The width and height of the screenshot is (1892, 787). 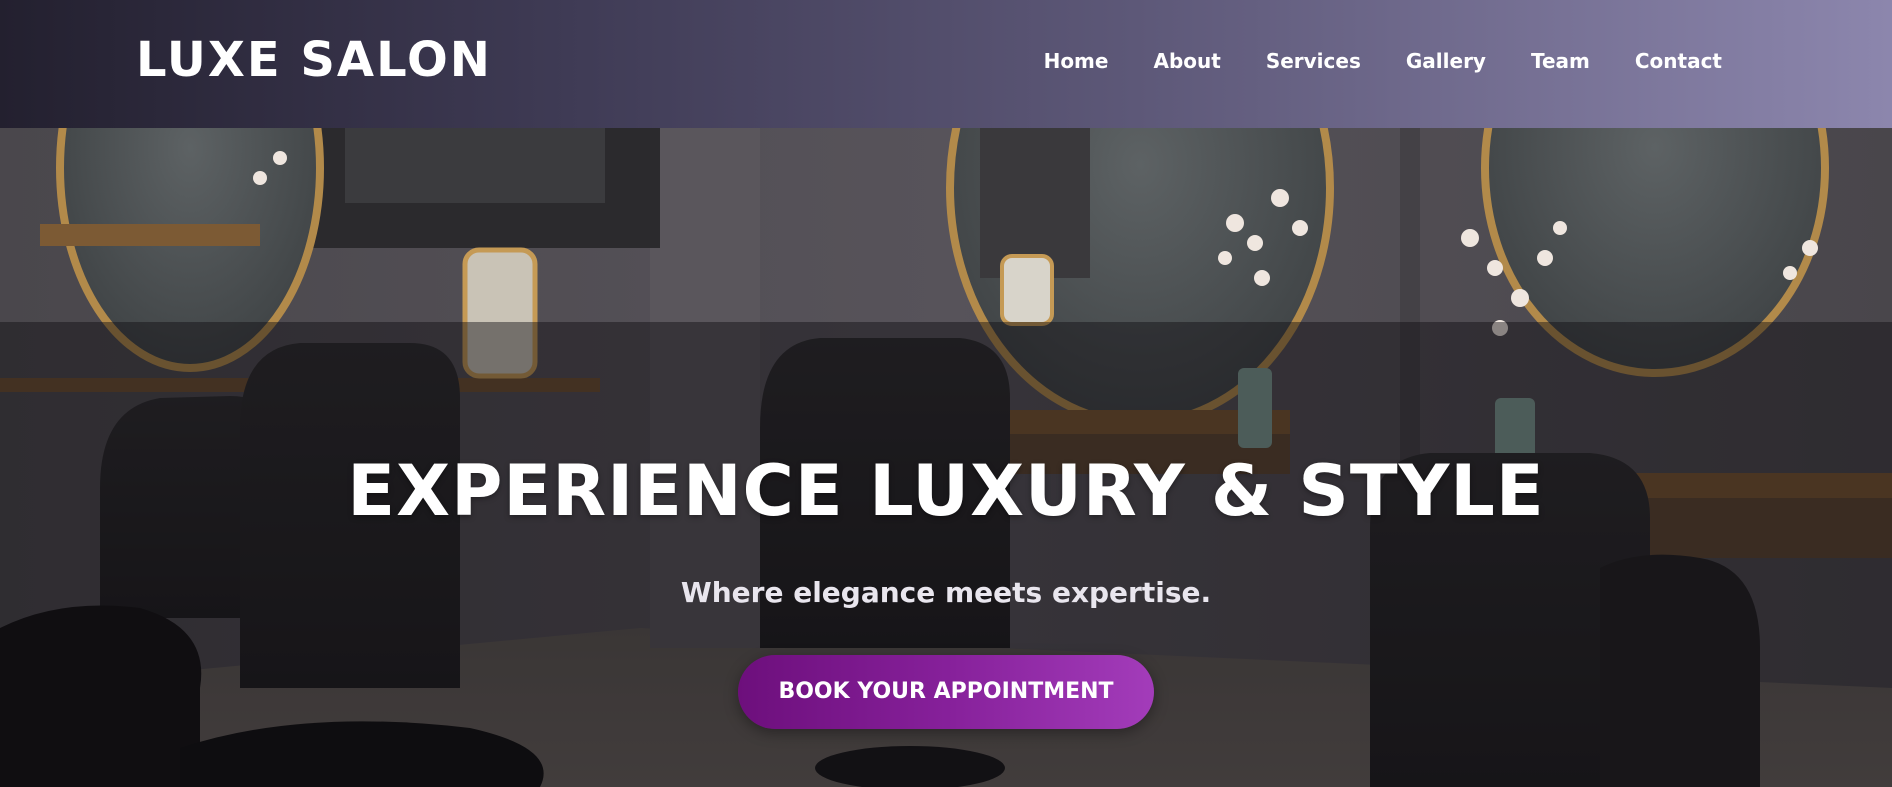 I want to click on nav-link-gallery: Gallery, so click(x=1446, y=61).